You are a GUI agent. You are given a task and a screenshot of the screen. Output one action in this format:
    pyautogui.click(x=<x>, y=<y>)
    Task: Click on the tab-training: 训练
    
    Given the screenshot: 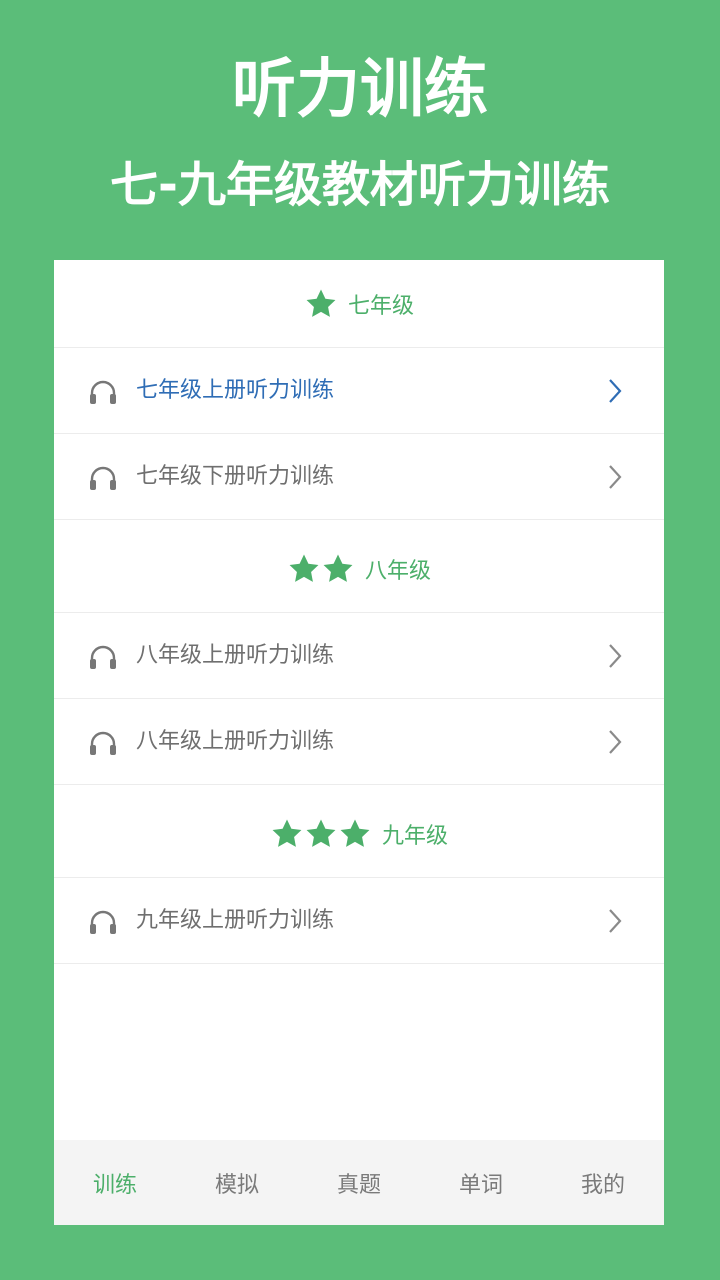 What is the action you would take?
    pyautogui.click(x=115, y=1182)
    